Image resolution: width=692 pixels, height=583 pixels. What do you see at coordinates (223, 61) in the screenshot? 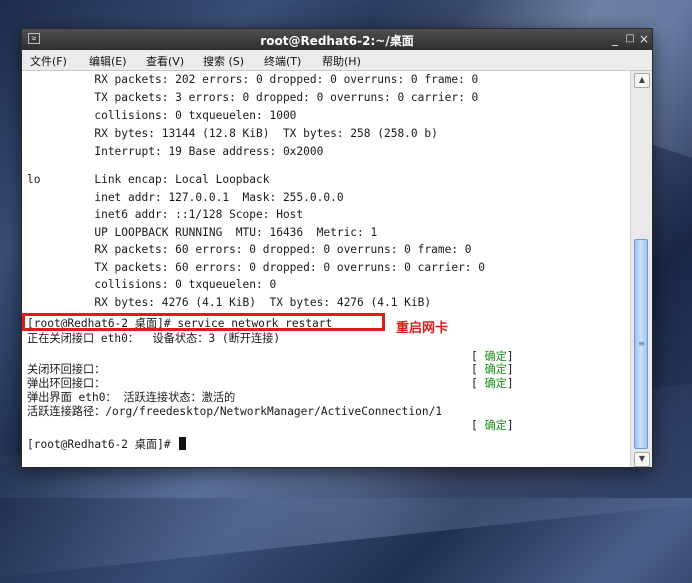
I see `menu-search: 搜索 (S)` at bounding box center [223, 61].